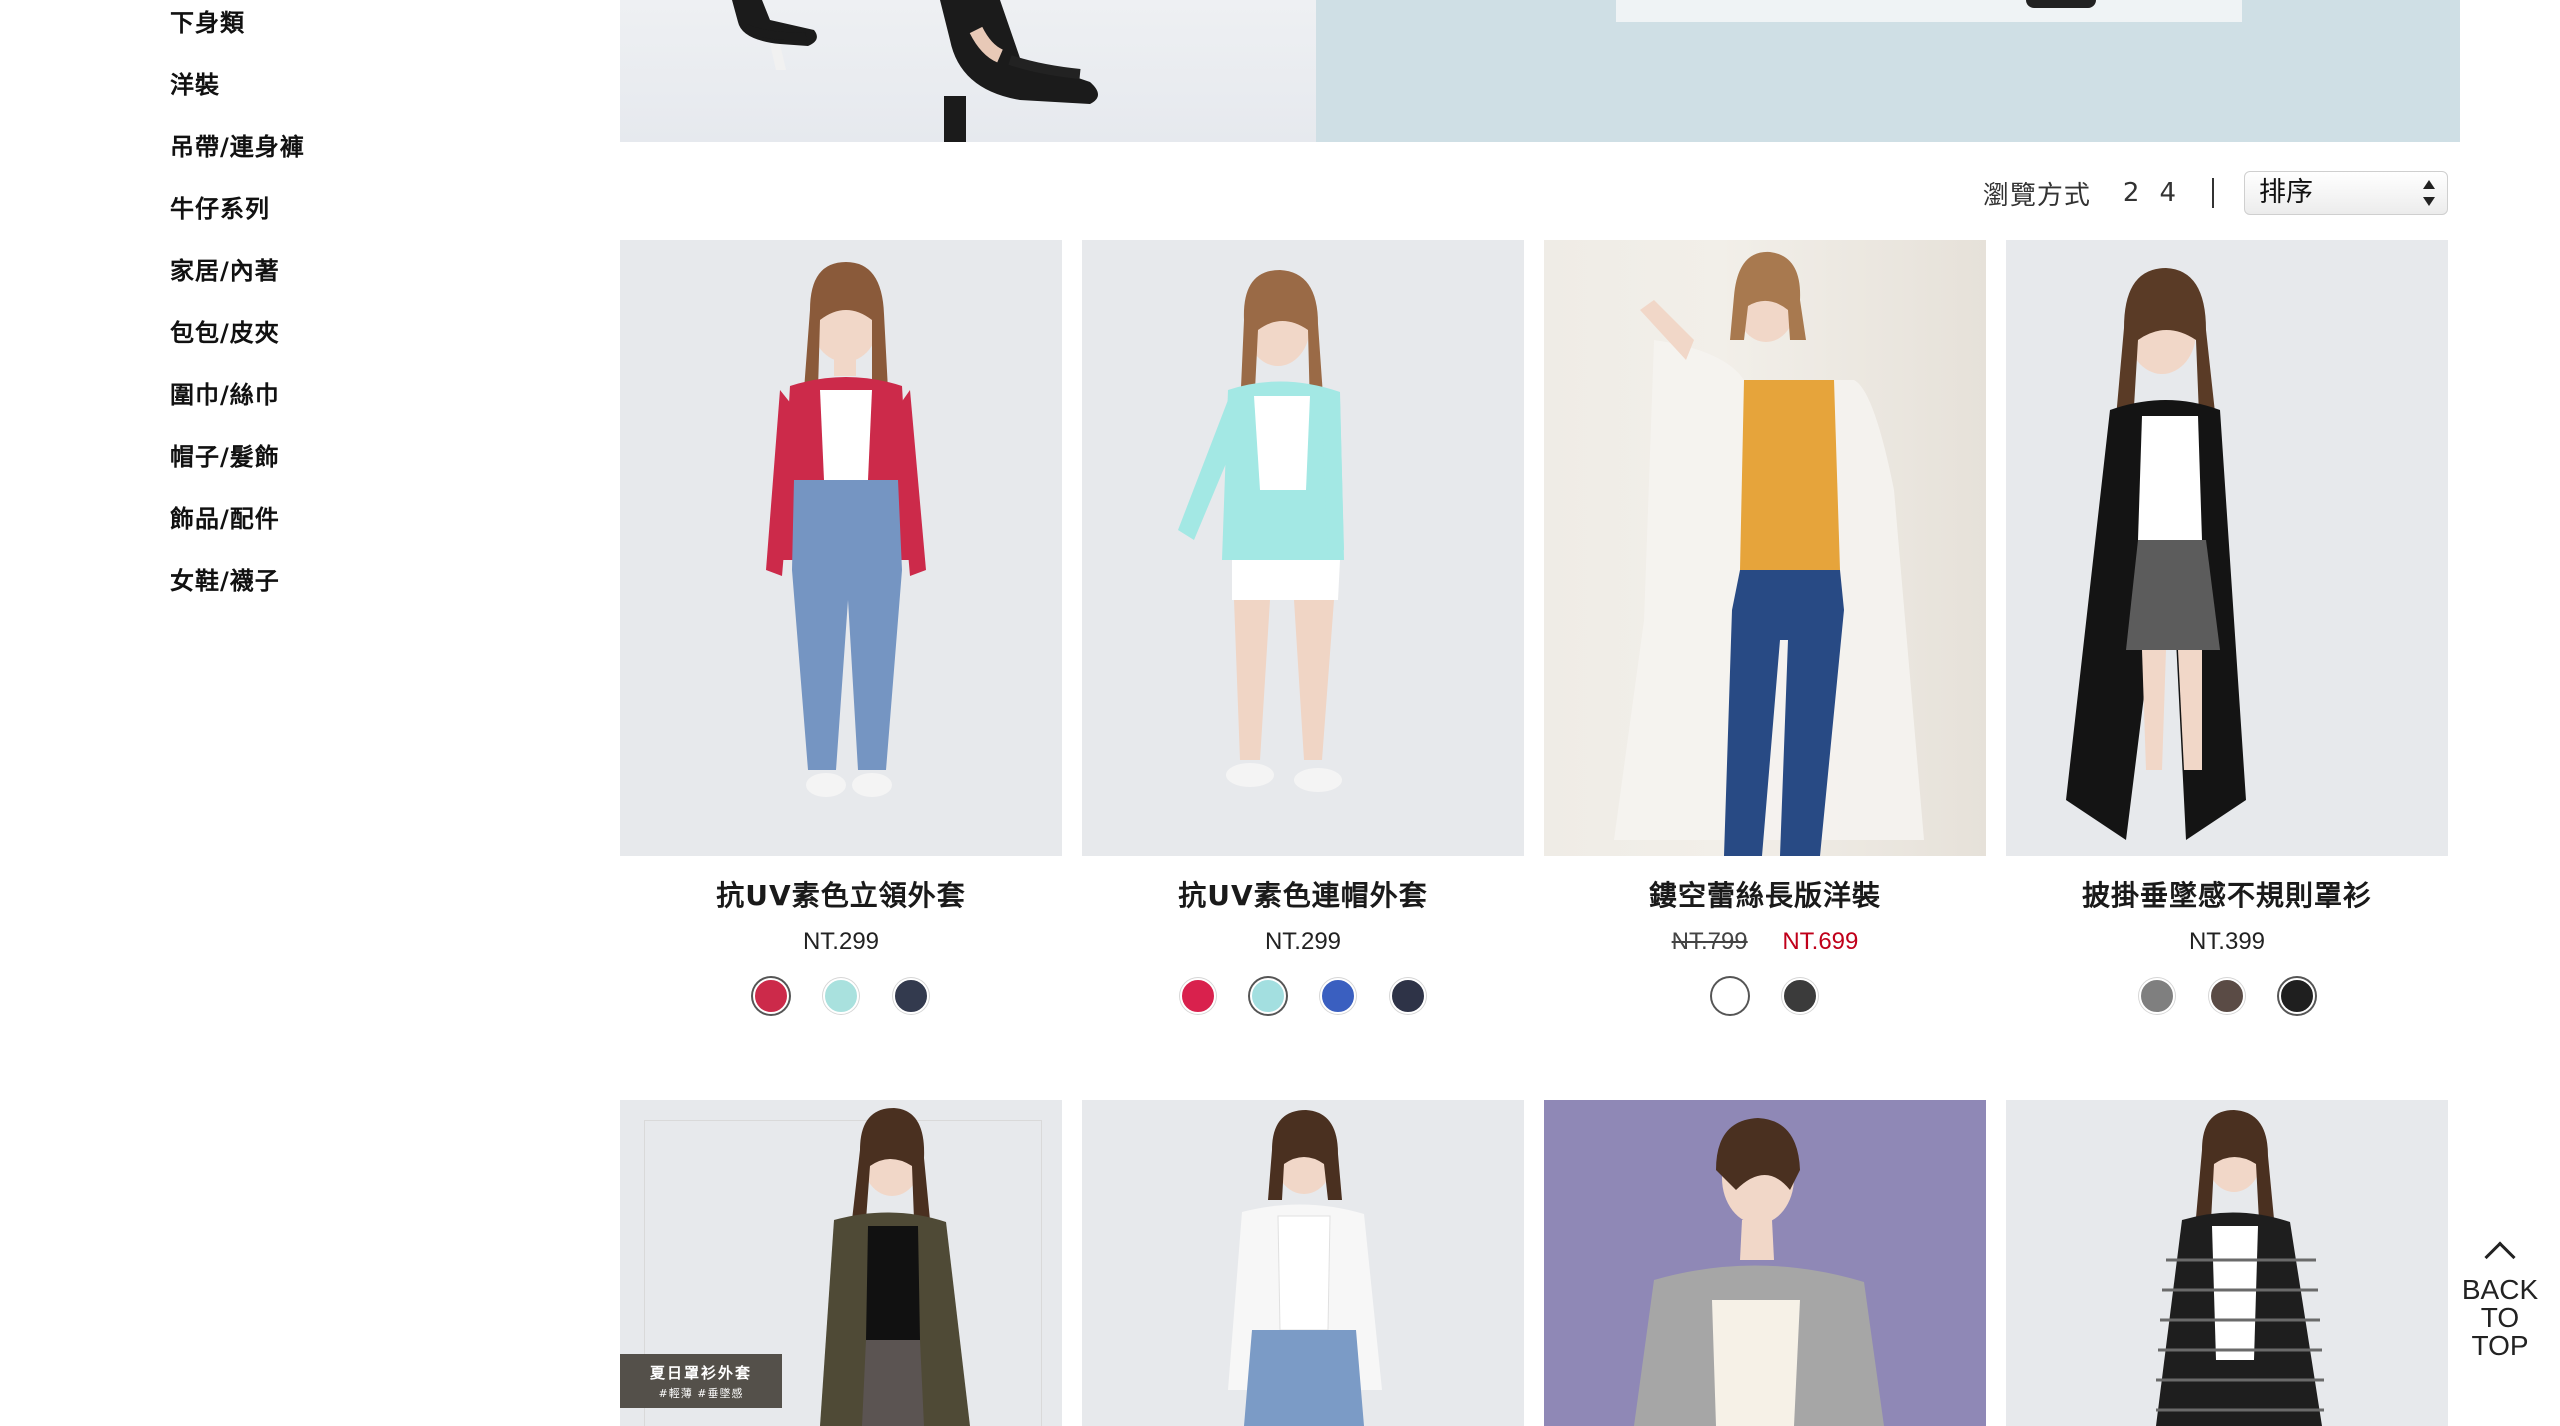 The image size is (2560, 1426). What do you see at coordinates (2036, 195) in the screenshot?
I see `view-mode-label: 瀏覽方式` at bounding box center [2036, 195].